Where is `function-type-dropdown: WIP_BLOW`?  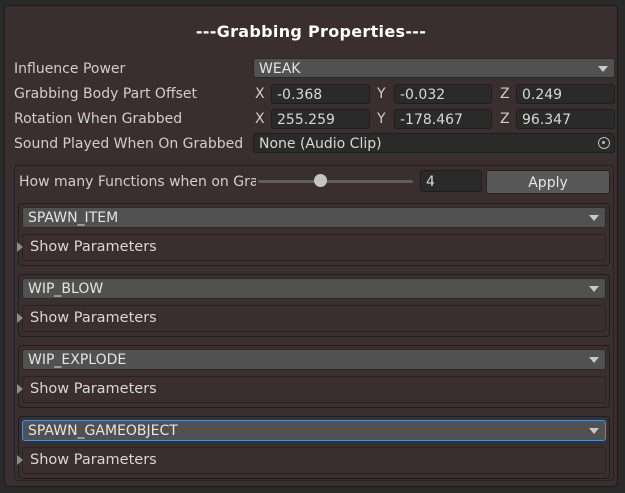
function-type-dropdown: WIP_BLOW is located at coordinates (314, 288).